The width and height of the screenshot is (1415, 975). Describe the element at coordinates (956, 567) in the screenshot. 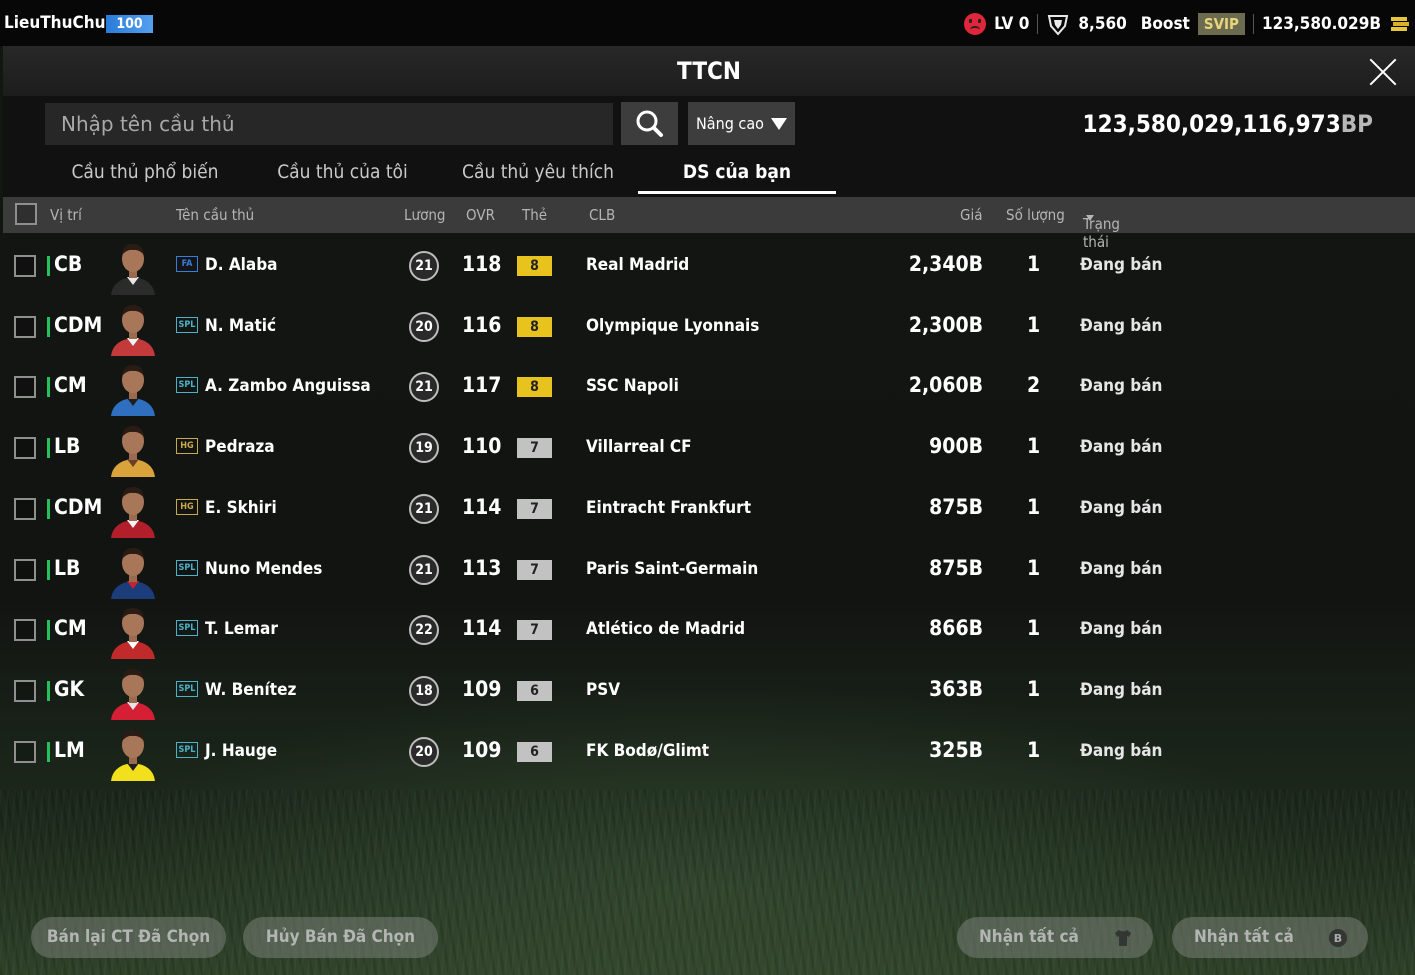

I see `listing-price: 875B` at that location.